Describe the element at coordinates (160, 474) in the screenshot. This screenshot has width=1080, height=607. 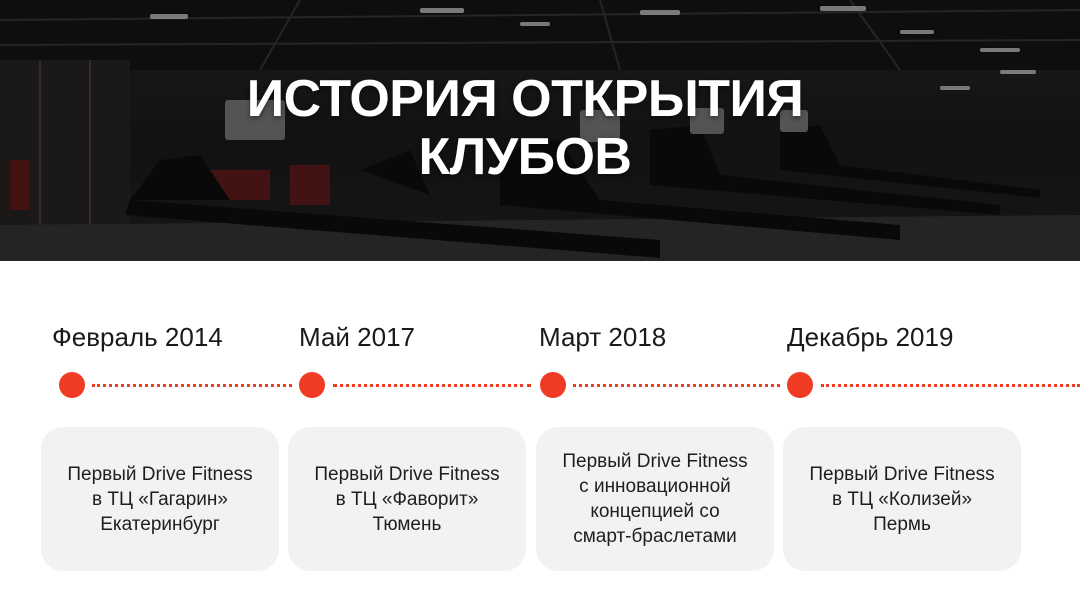
I see `card-1-line-1: Первый Drive Fitness` at that location.